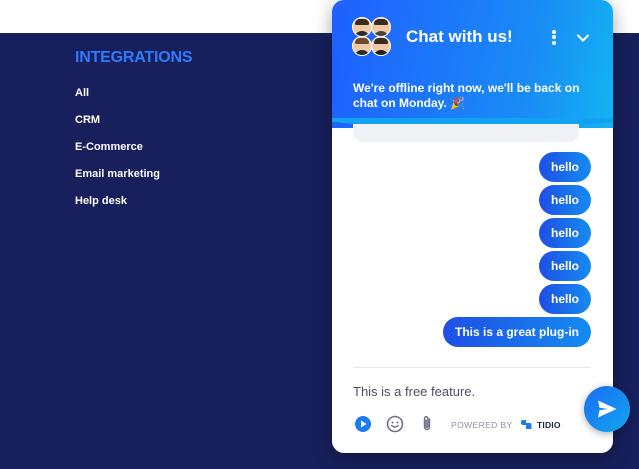 This screenshot has height=469, width=639. What do you see at coordinates (363, 424) in the screenshot?
I see `play-icon` at bounding box center [363, 424].